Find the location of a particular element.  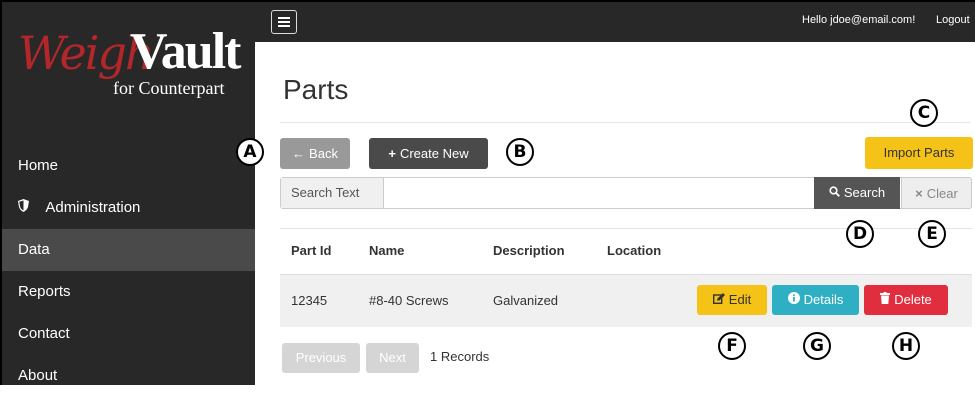

next-page-button: Next is located at coordinates (392, 358).